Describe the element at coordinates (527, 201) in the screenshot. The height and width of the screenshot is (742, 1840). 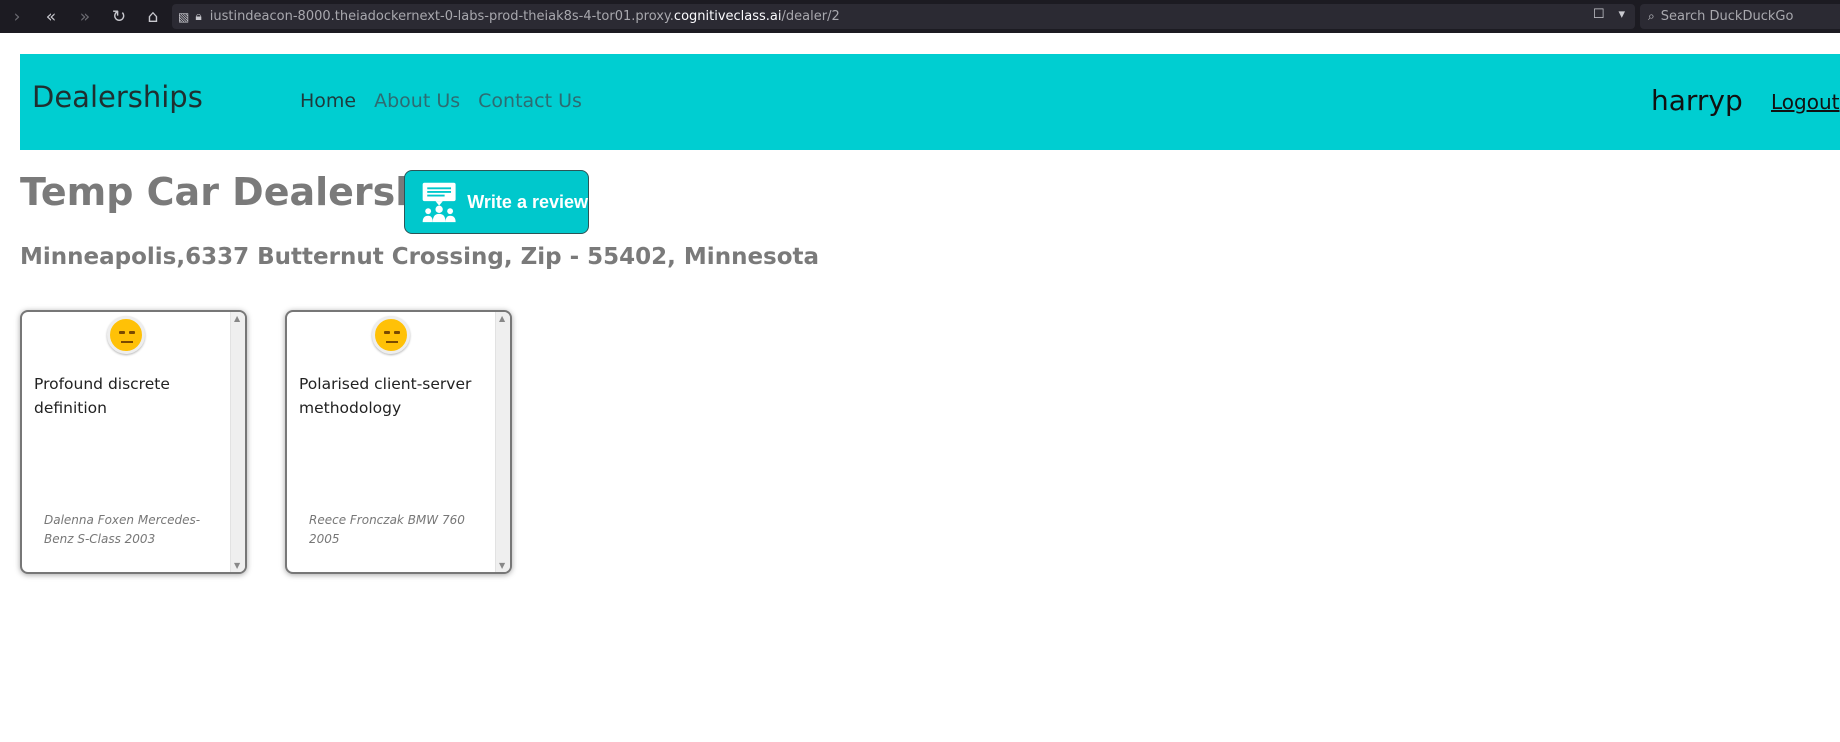
I see `write-review-label: Write a review` at that location.